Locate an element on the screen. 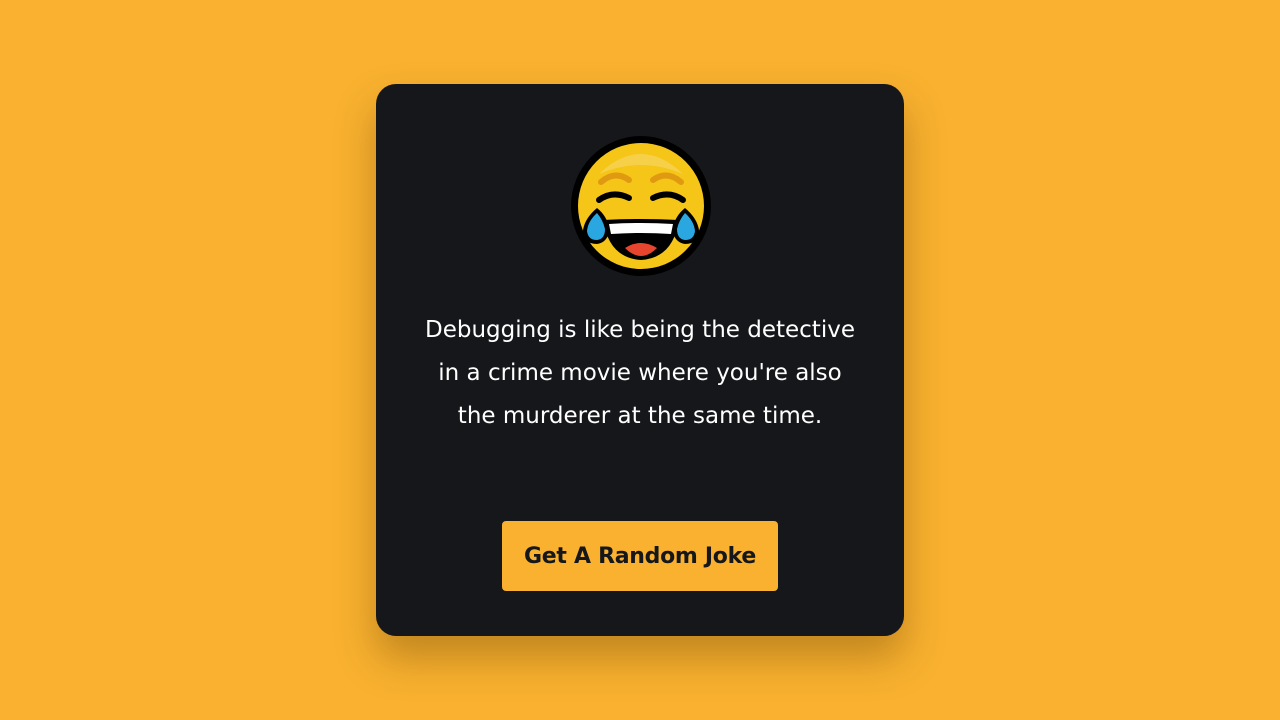 This screenshot has width=1280, height=720. face-with-tears-of-joy-icon is located at coordinates (641, 206).